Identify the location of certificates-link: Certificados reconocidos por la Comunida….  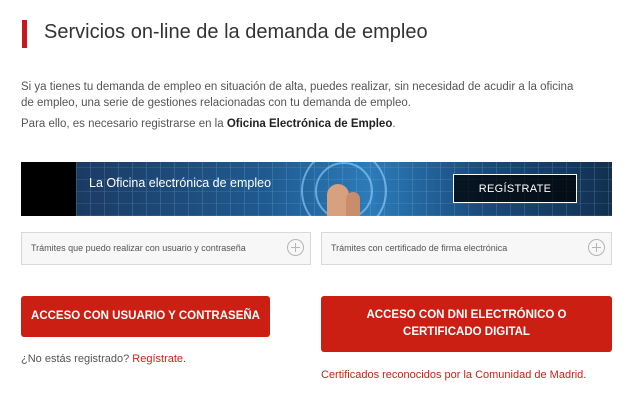
(456, 375).